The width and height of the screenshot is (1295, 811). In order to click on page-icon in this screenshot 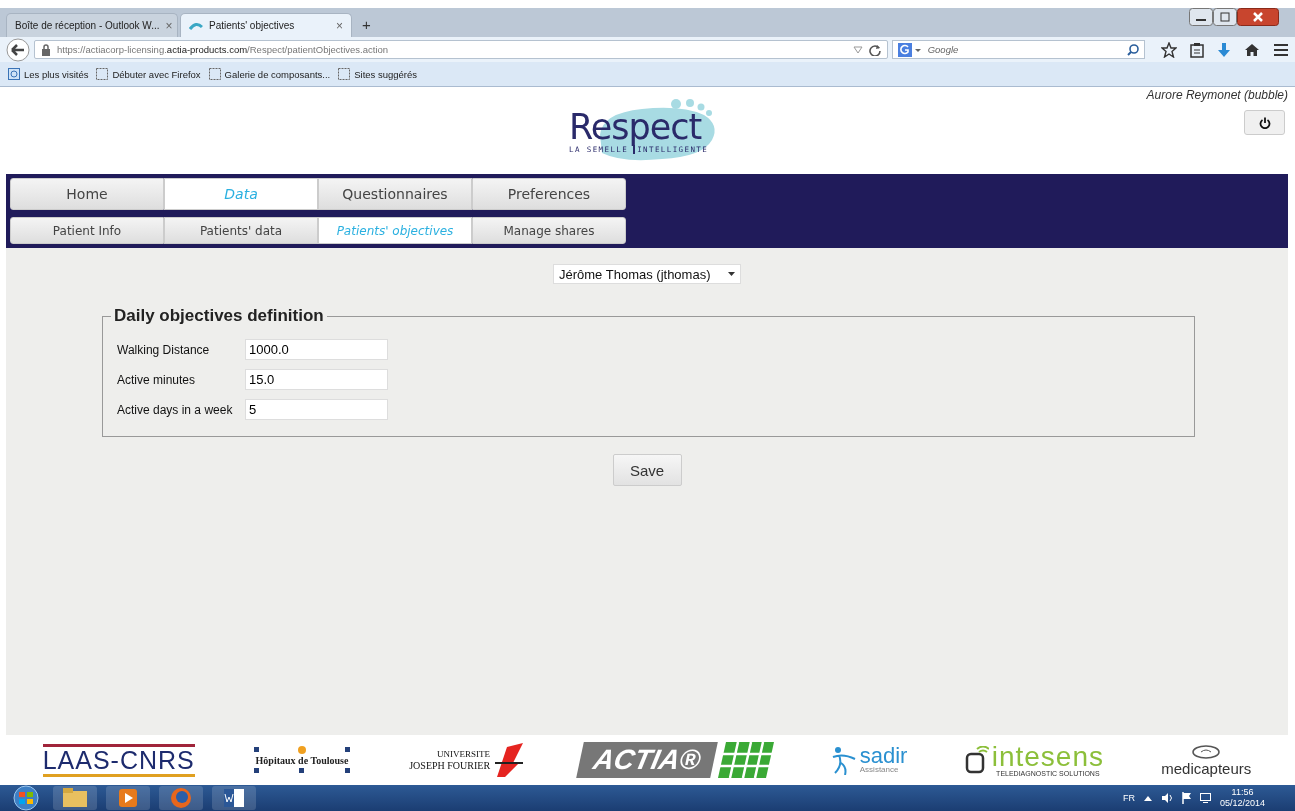, I will do `click(14, 74)`.